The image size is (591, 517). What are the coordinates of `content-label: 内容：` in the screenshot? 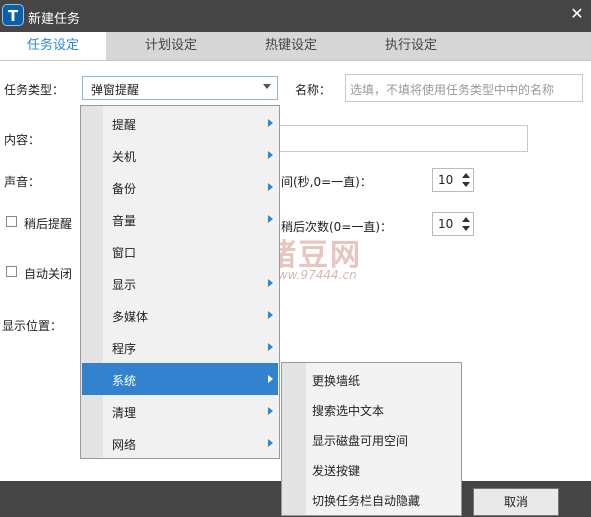 It's located at (22, 140).